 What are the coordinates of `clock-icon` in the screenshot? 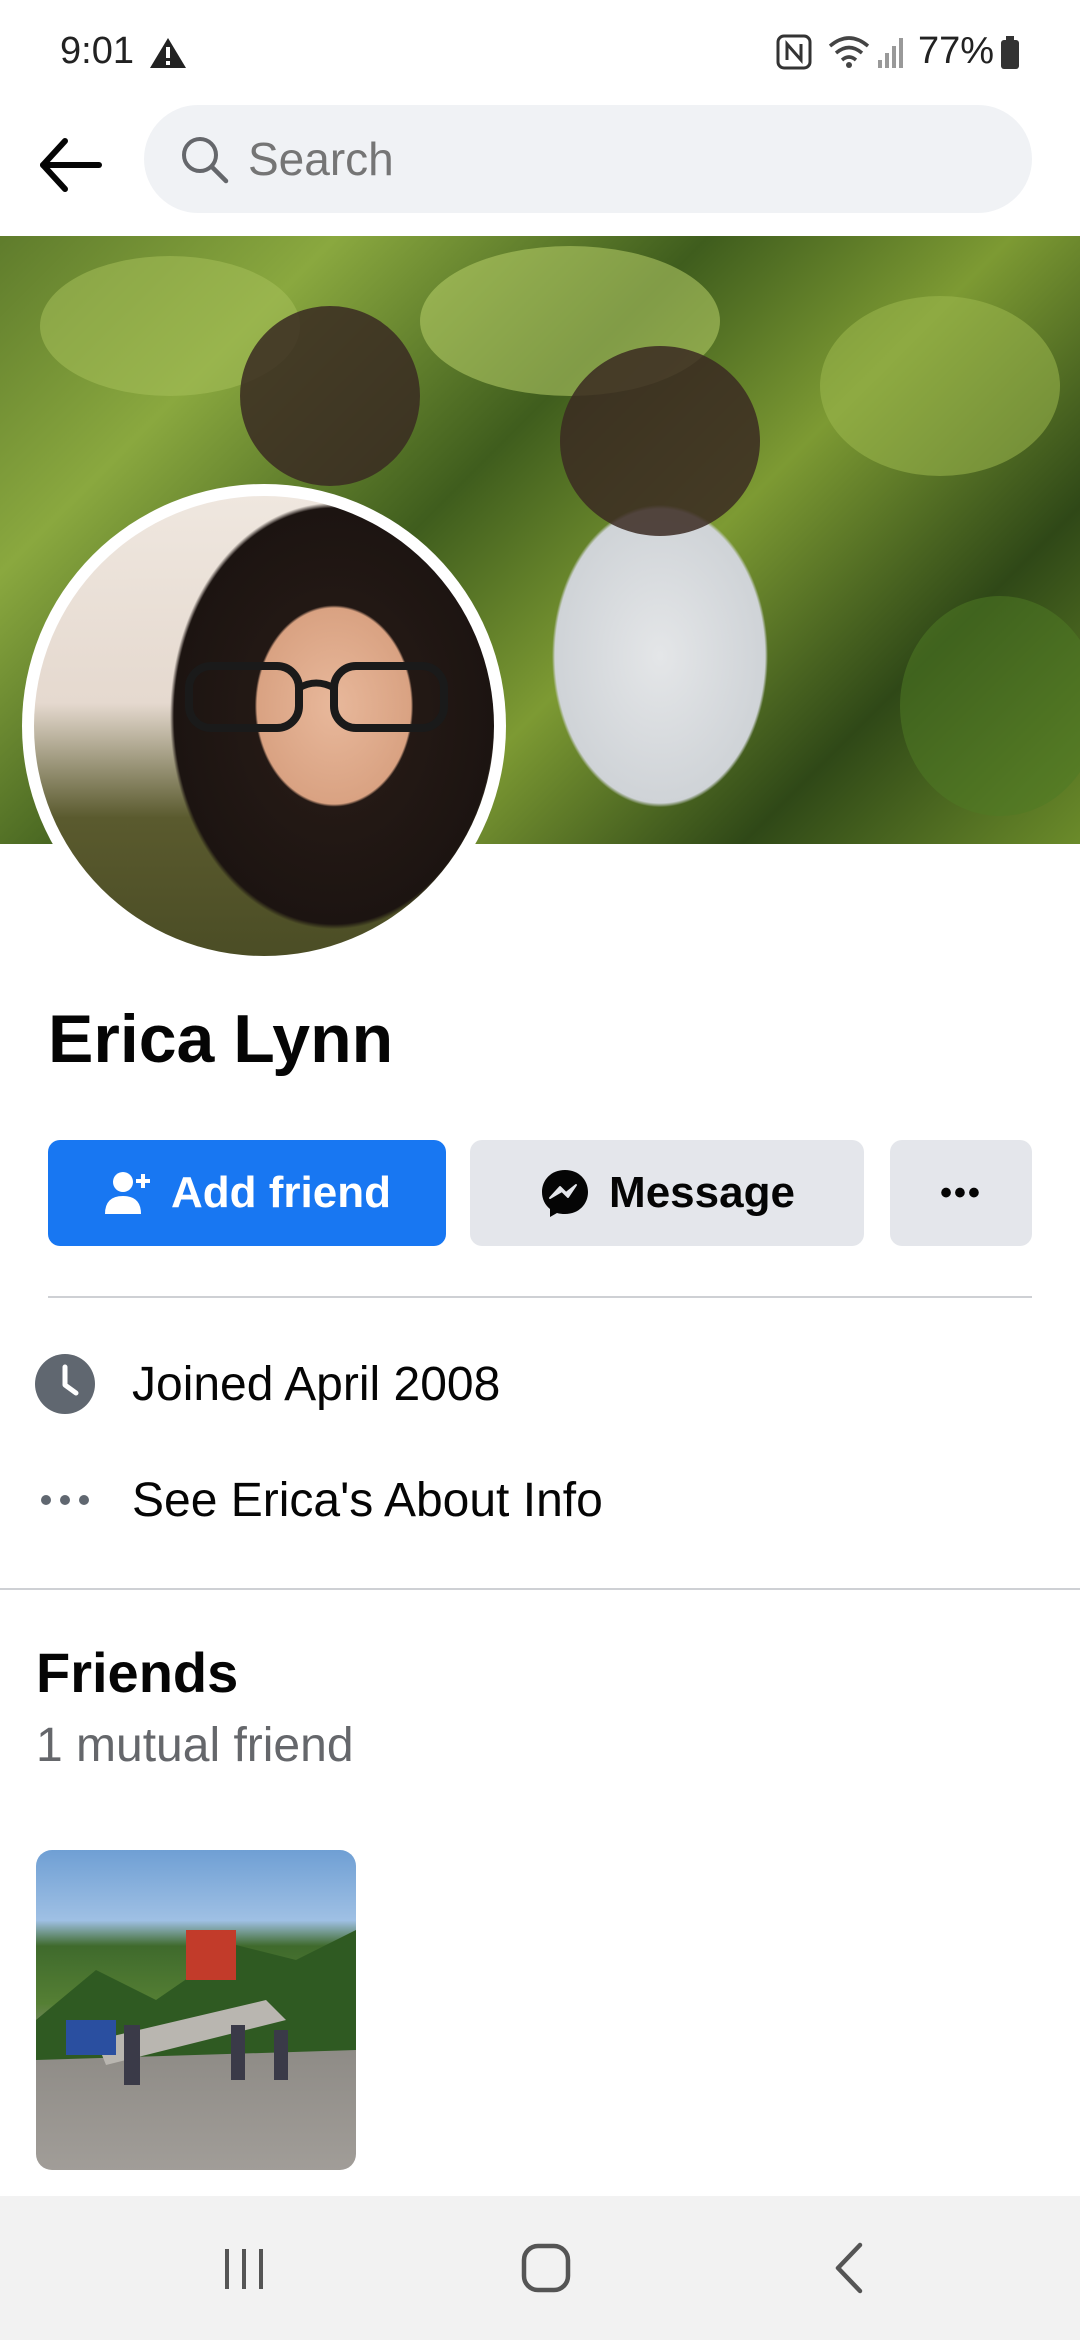 It's located at (65, 1384).